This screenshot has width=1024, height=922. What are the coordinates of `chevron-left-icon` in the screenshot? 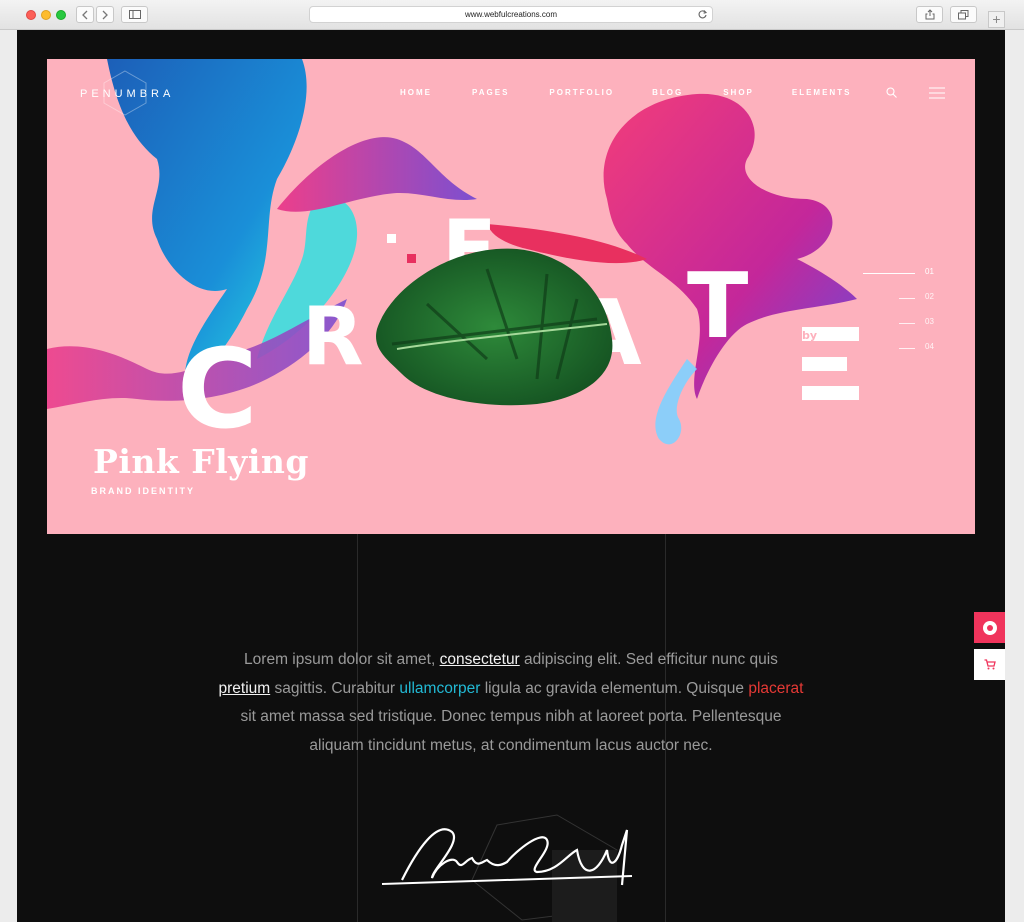 It's located at (85, 14).